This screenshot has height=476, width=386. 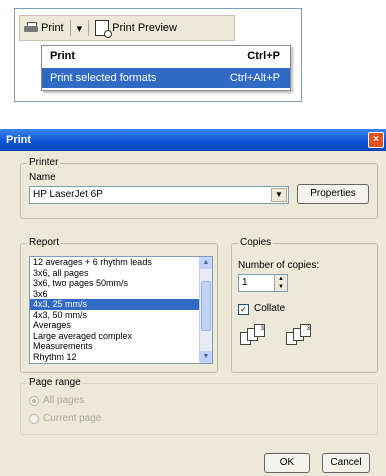 What do you see at coordinates (287, 463) in the screenshot?
I see `ok-button: OK` at bounding box center [287, 463].